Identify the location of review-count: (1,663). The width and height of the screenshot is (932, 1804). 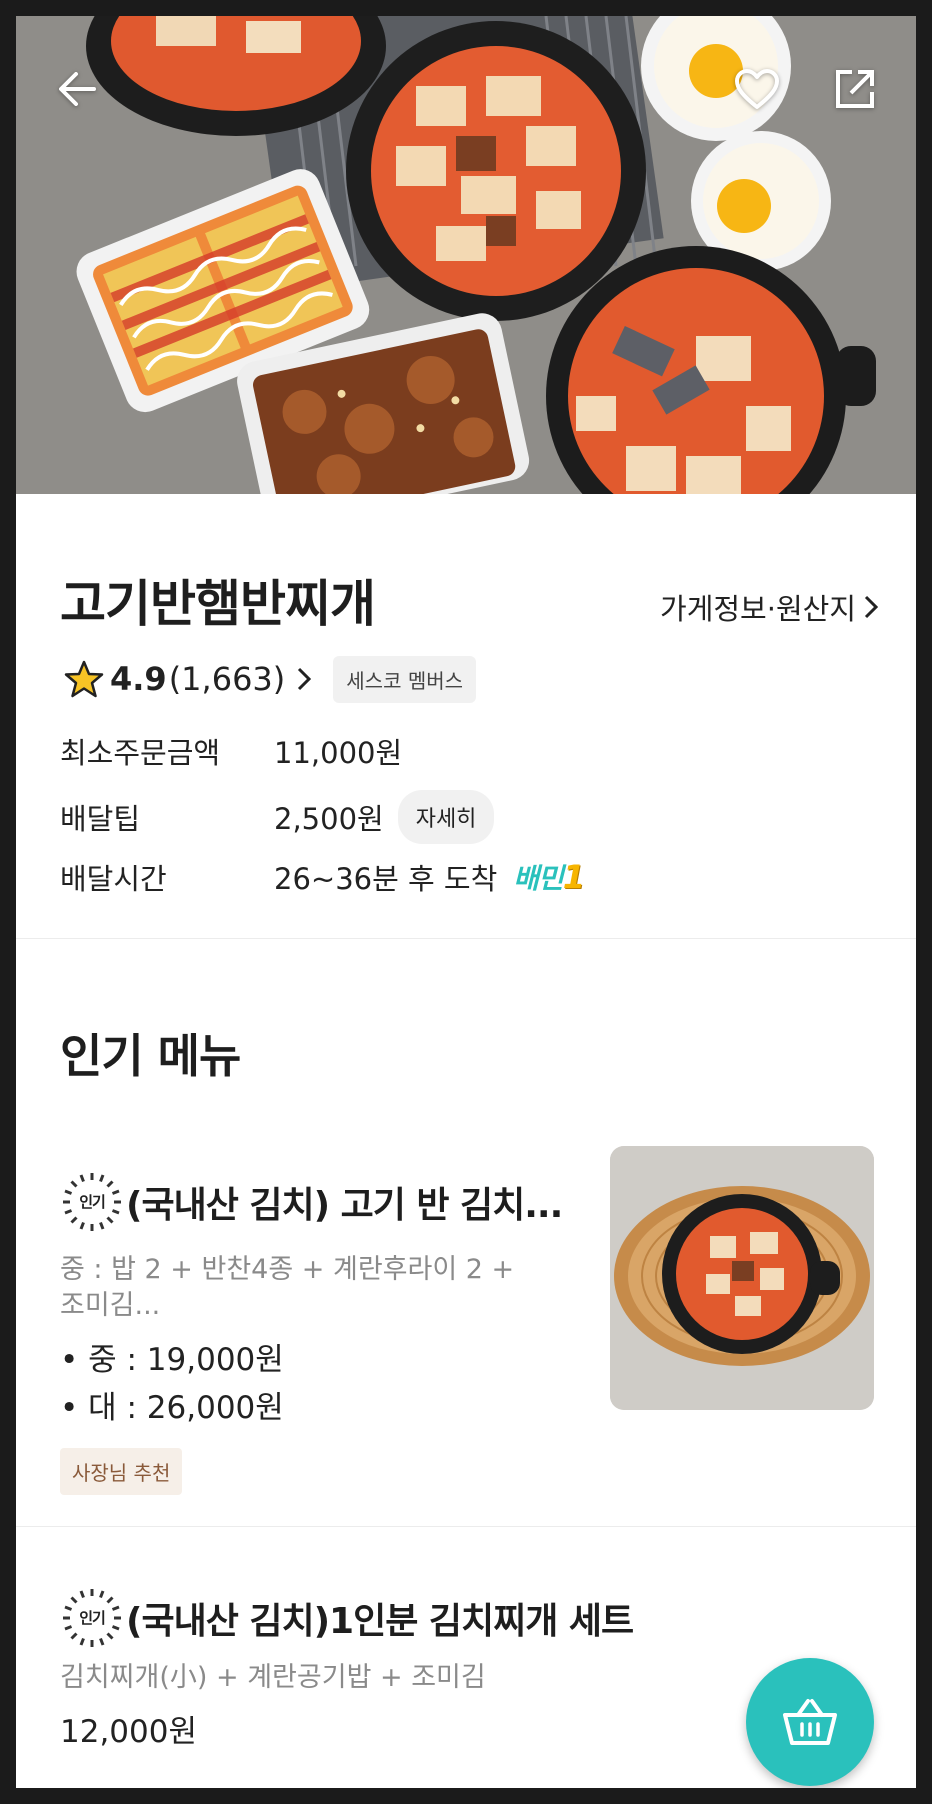
(227, 679).